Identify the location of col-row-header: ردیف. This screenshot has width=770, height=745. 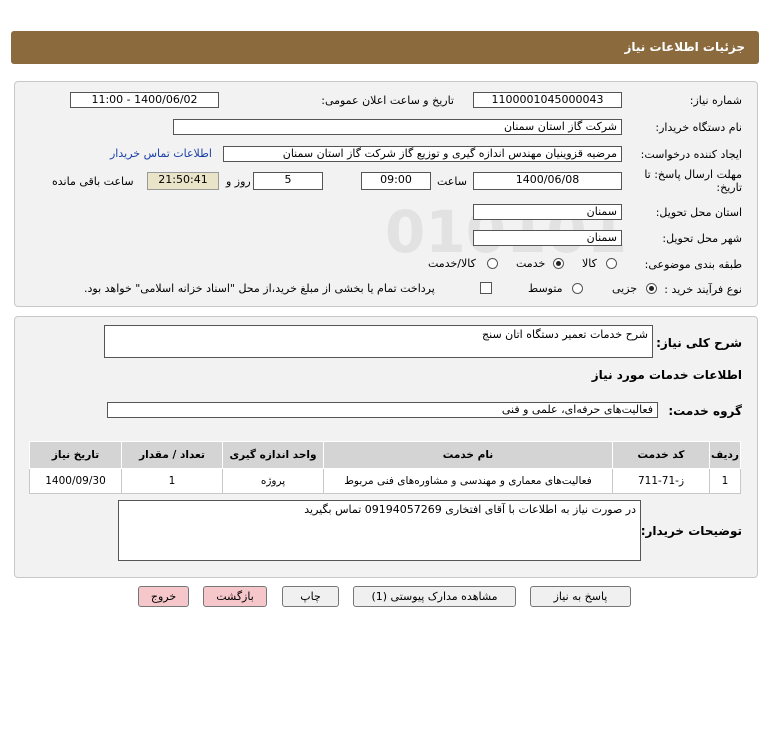
(725, 455).